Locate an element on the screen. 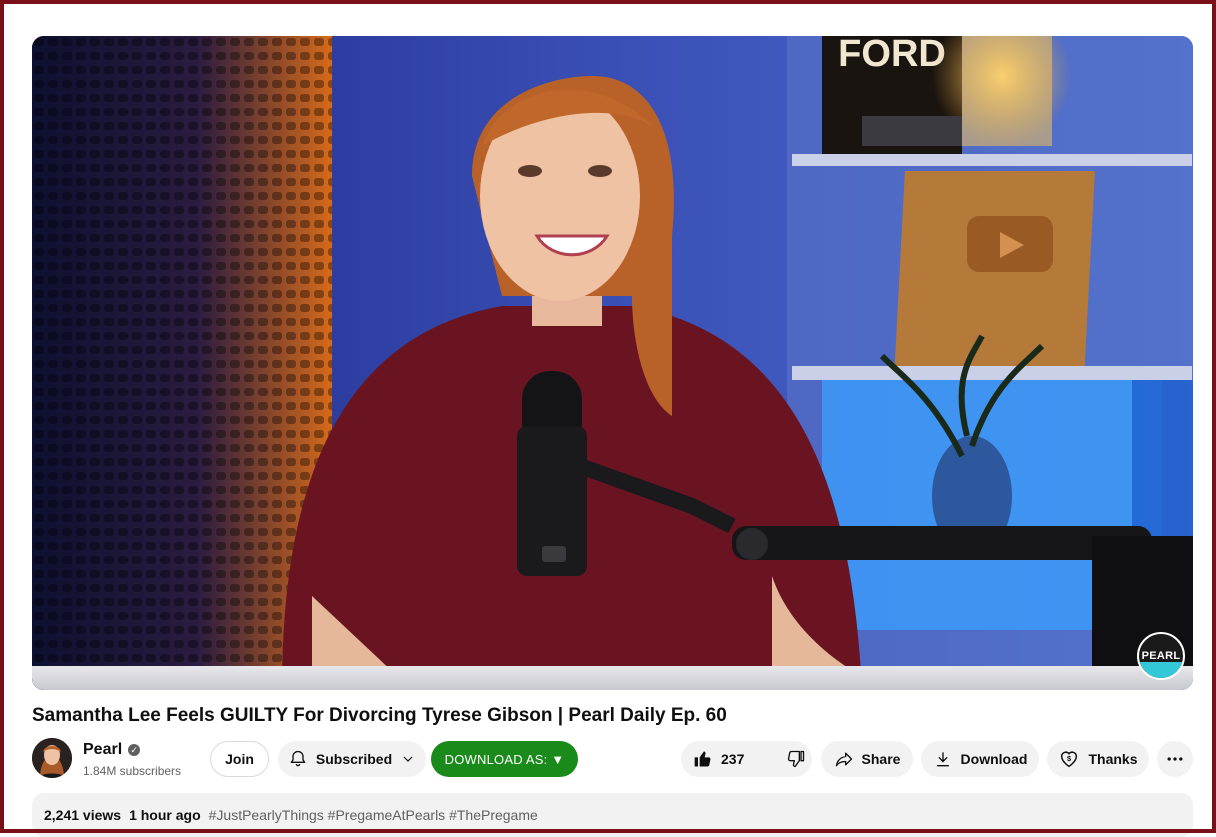 Image resolution: width=1216 pixels, height=837 pixels. download-as-button: DOWNLOAD AS: ▼ is located at coordinates (504, 759).